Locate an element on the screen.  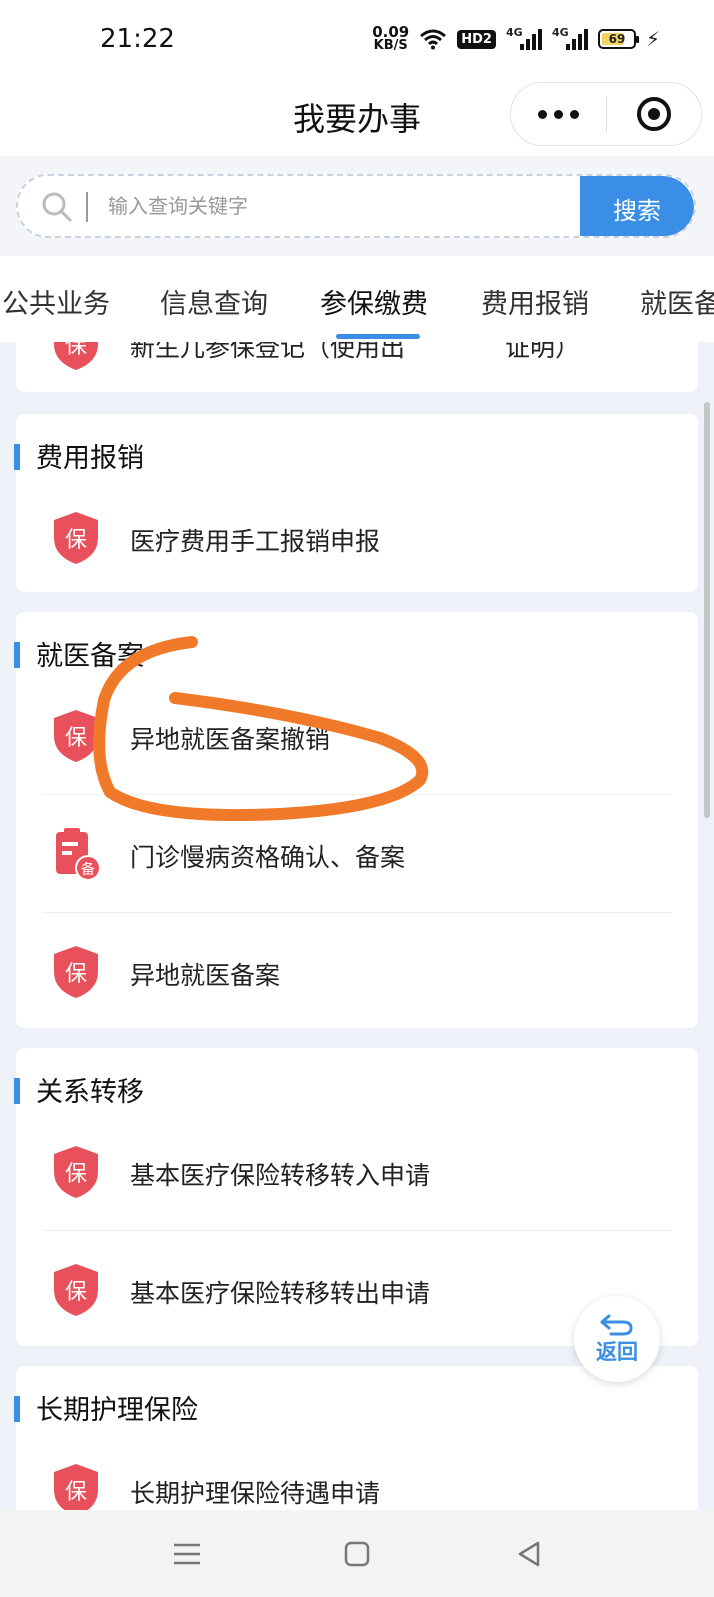
status-bar: 21:22 0.09 KB/S HD2 4G 4G 69 ⚡ is located at coordinates (357, 41).